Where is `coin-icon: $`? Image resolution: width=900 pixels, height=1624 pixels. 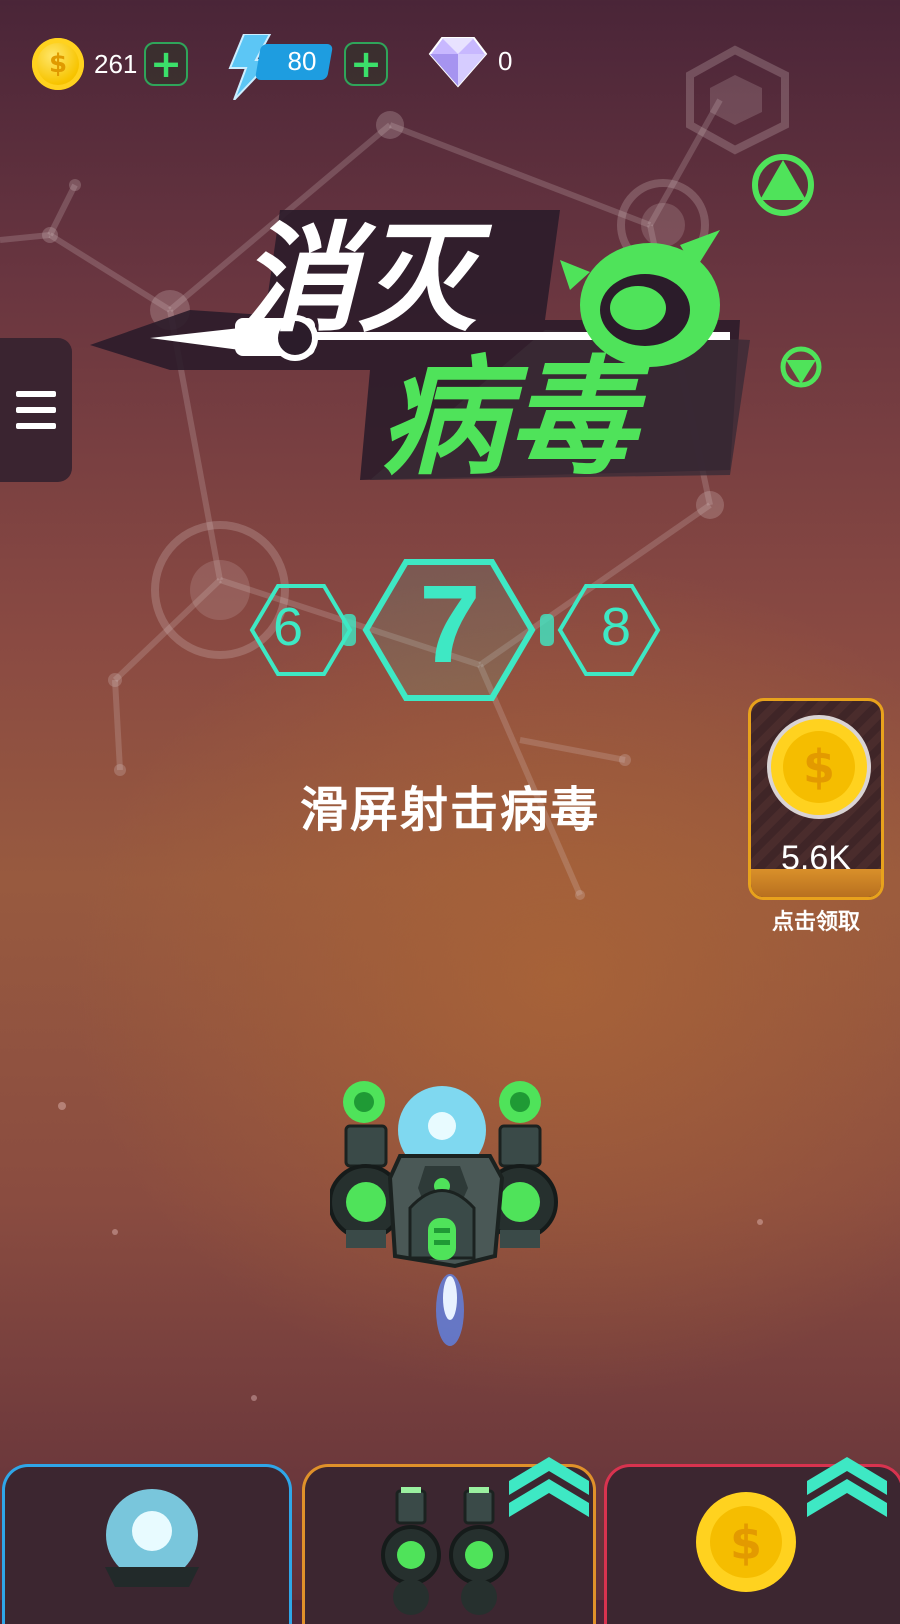
coin-icon: $ is located at coordinates (58, 64).